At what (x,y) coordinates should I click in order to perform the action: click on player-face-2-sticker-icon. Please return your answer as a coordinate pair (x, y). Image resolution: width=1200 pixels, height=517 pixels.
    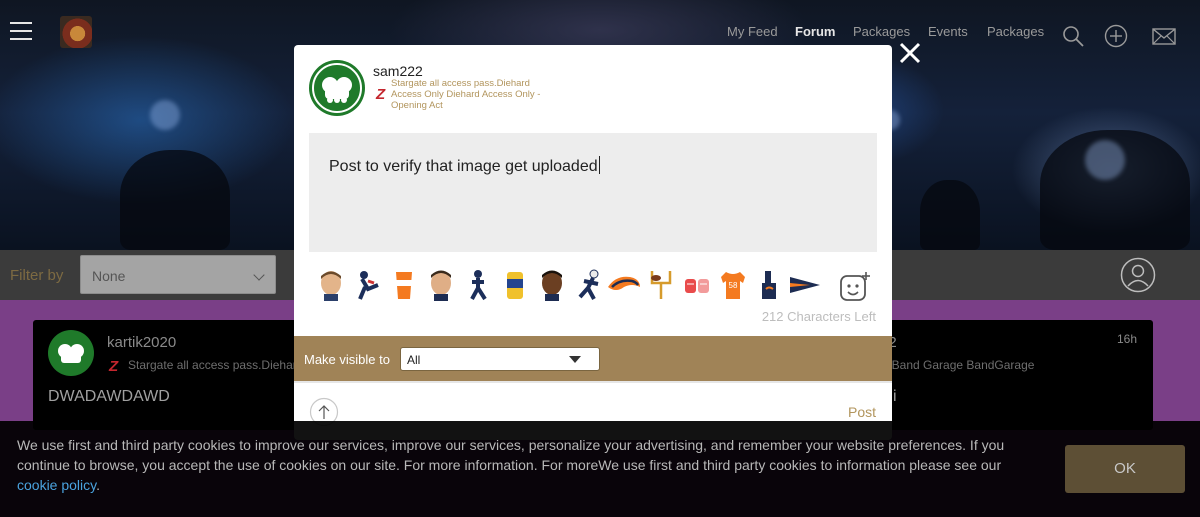
    Looking at the image, I should click on (441, 285).